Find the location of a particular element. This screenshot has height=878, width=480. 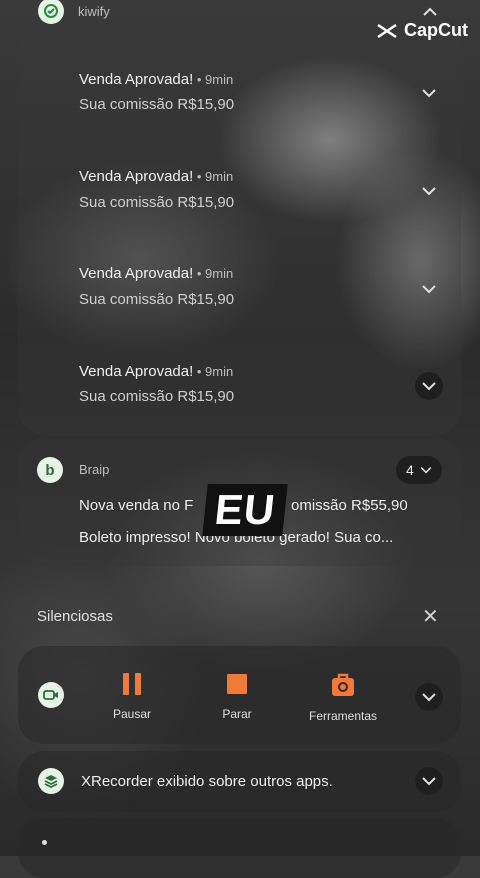

dot-icon is located at coordinates (44, 842).